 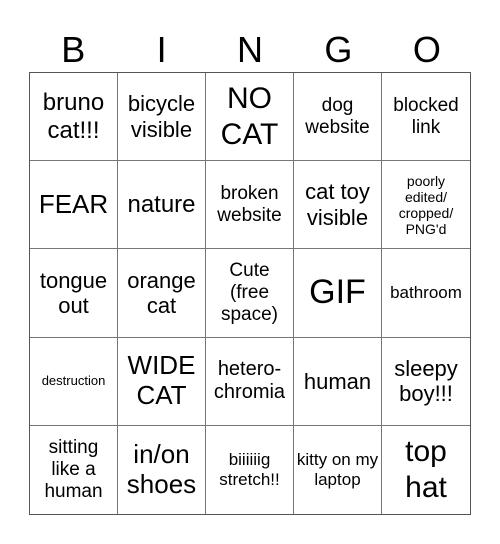 What do you see at coordinates (162, 205) in the screenshot?
I see `bingo-cell: nature` at bounding box center [162, 205].